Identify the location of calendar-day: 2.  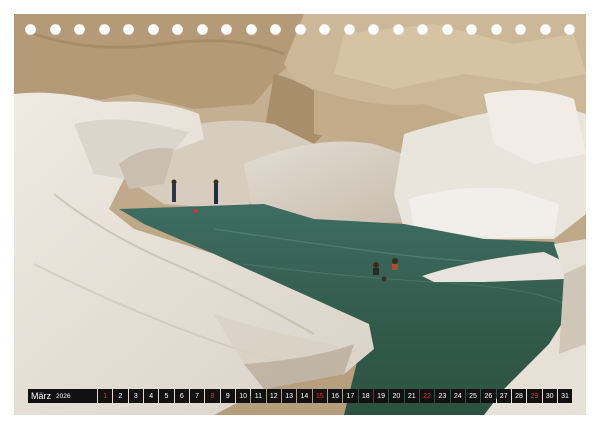
(120, 396).